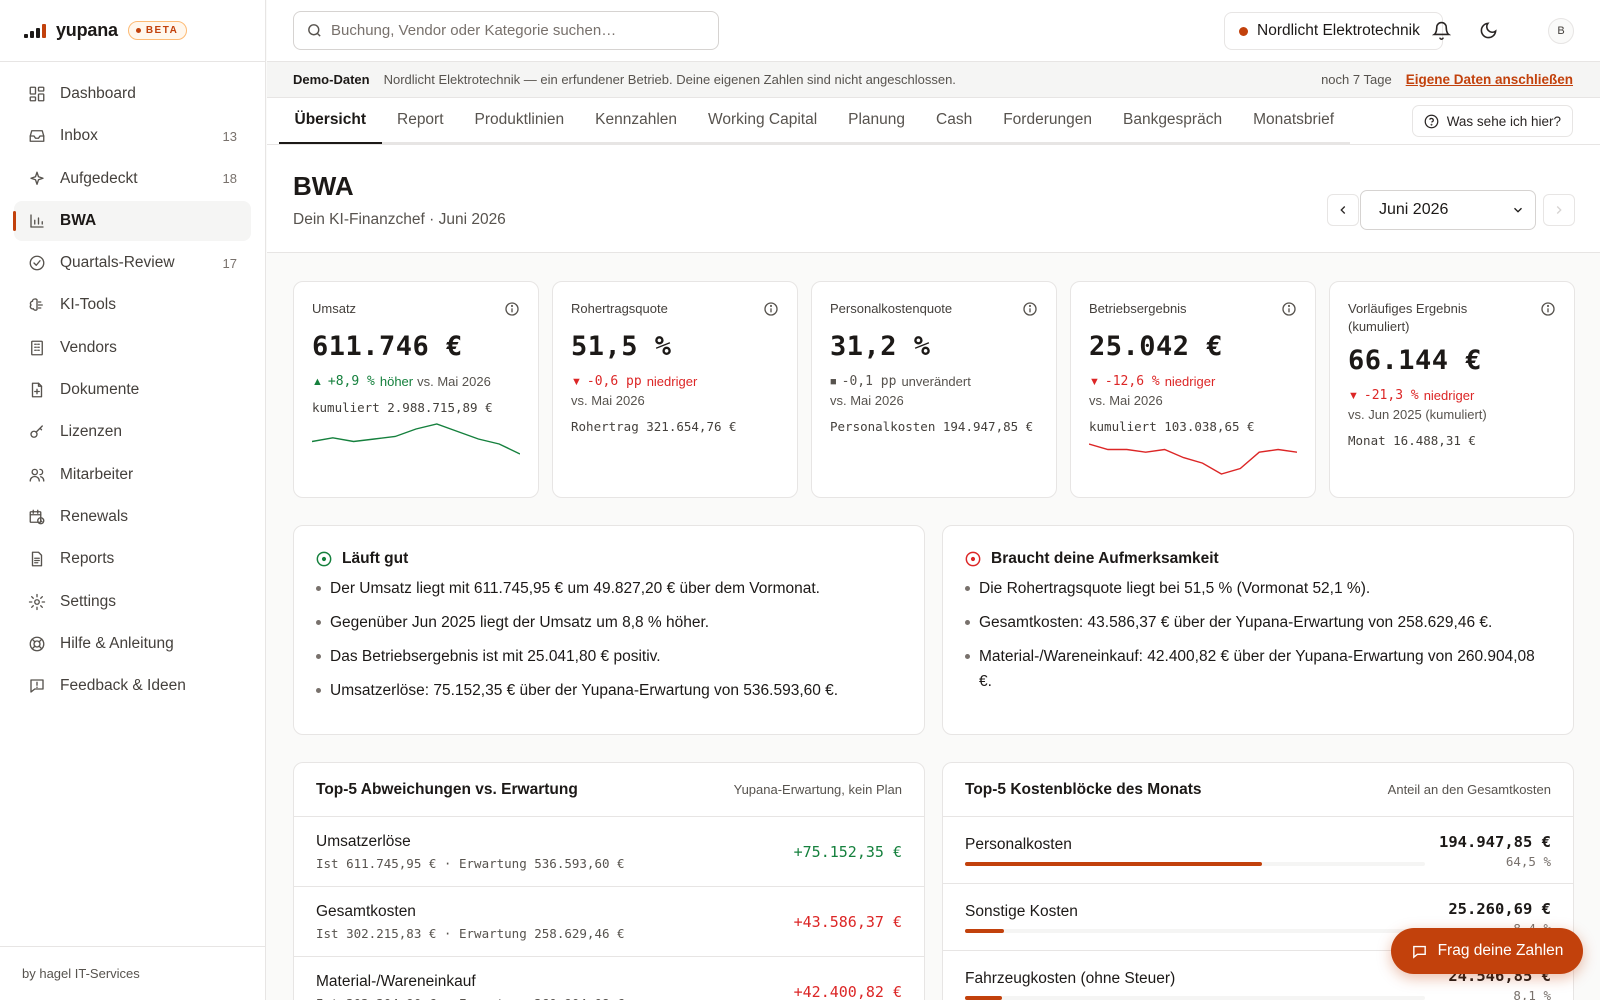  I want to click on lifebuoy-icon, so click(37, 644).